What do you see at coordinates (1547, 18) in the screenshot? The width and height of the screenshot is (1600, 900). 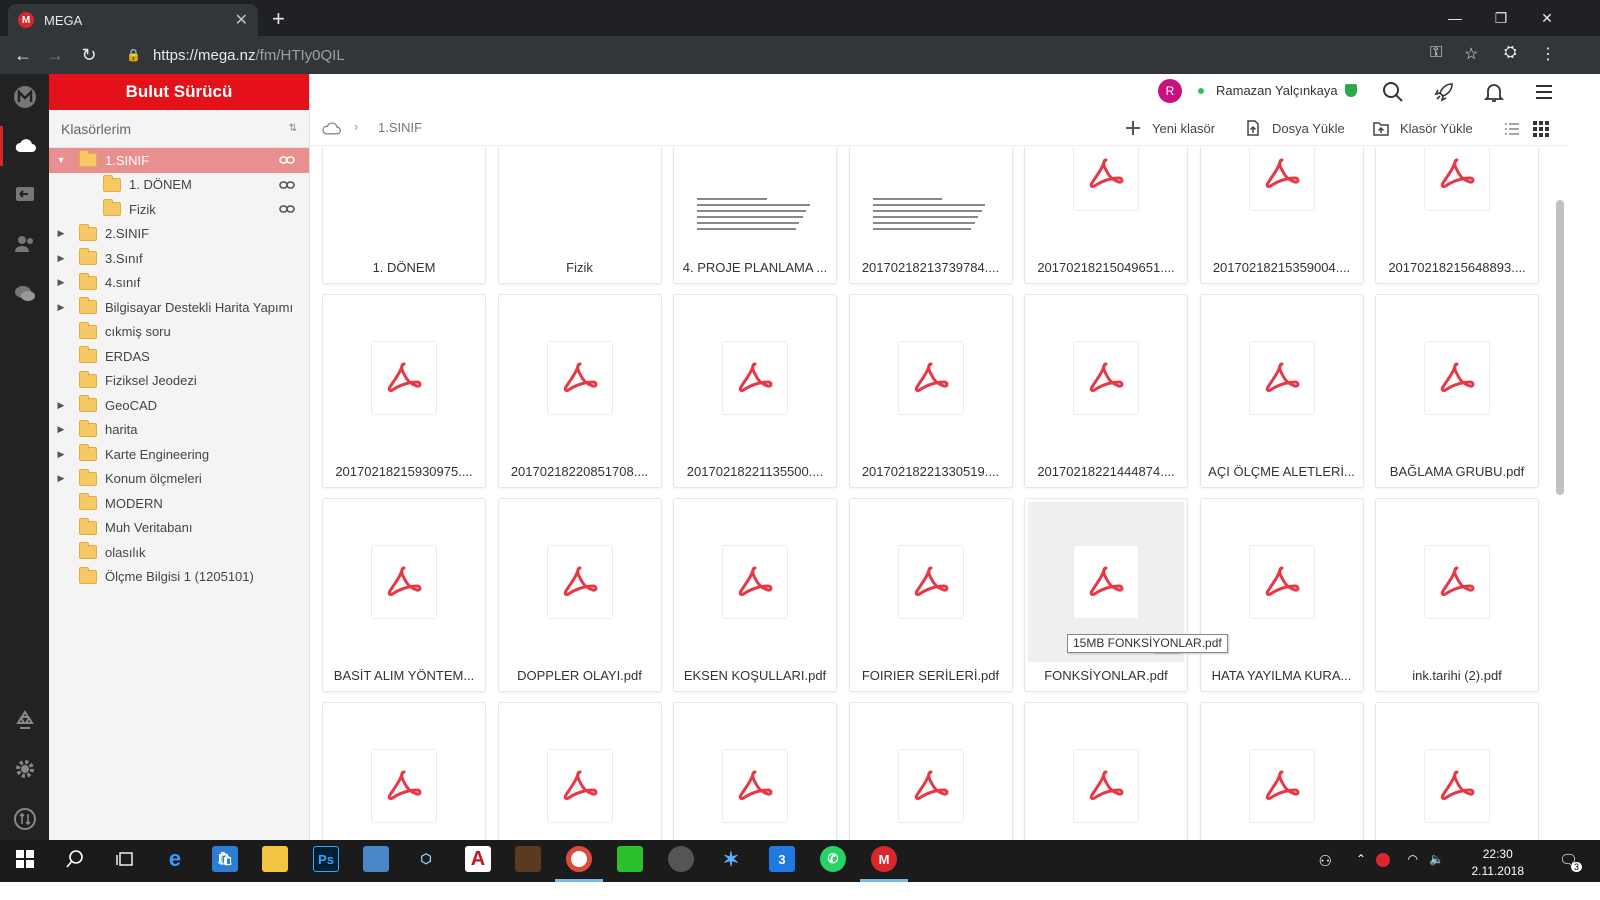 I see `close-window-icon: ✕` at bounding box center [1547, 18].